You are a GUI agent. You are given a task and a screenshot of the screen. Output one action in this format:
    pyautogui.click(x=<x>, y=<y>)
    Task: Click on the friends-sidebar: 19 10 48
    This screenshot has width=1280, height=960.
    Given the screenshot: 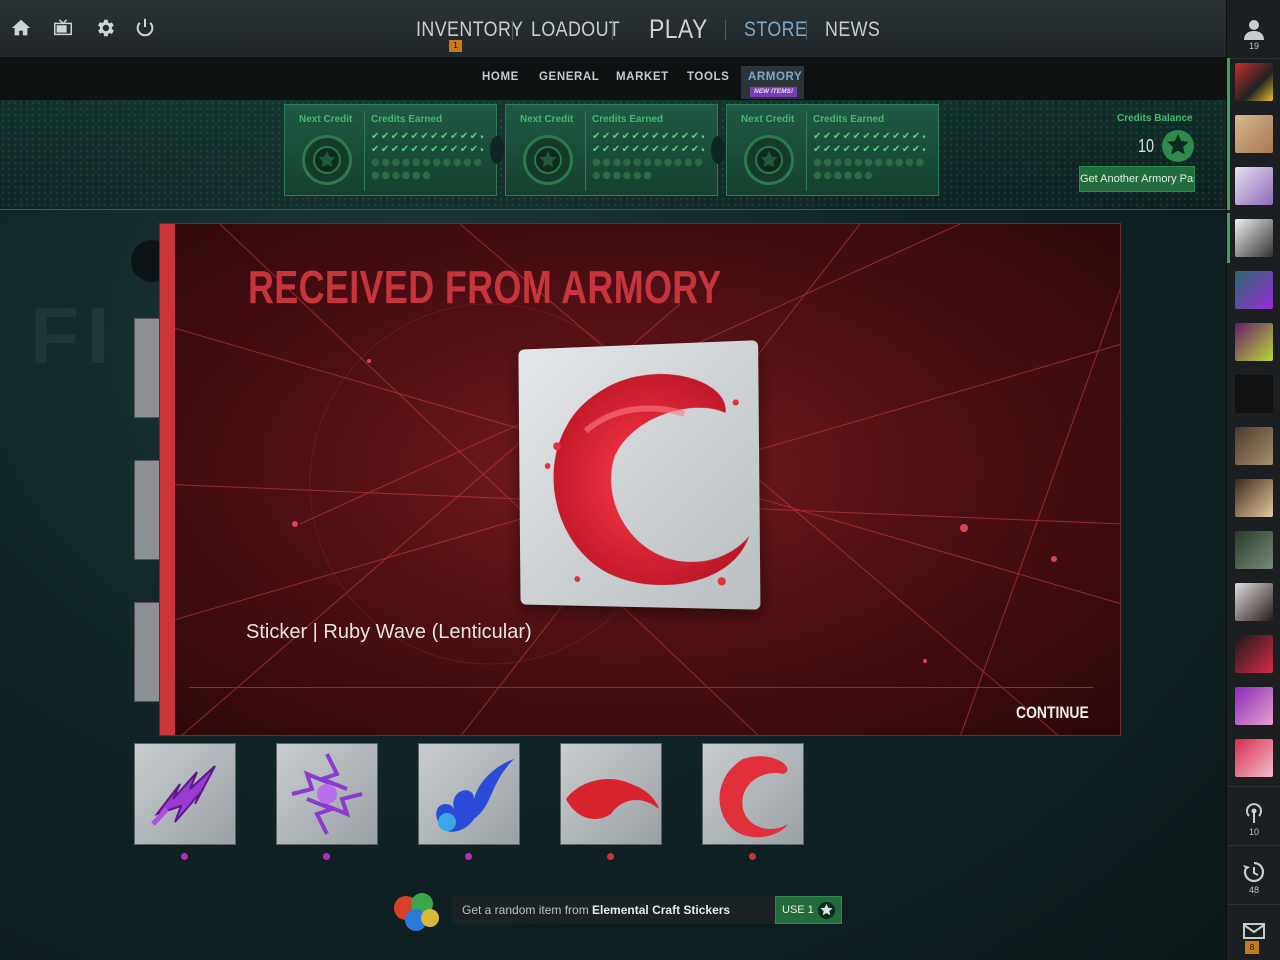 What is the action you would take?
    pyautogui.click(x=1253, y=480)
    